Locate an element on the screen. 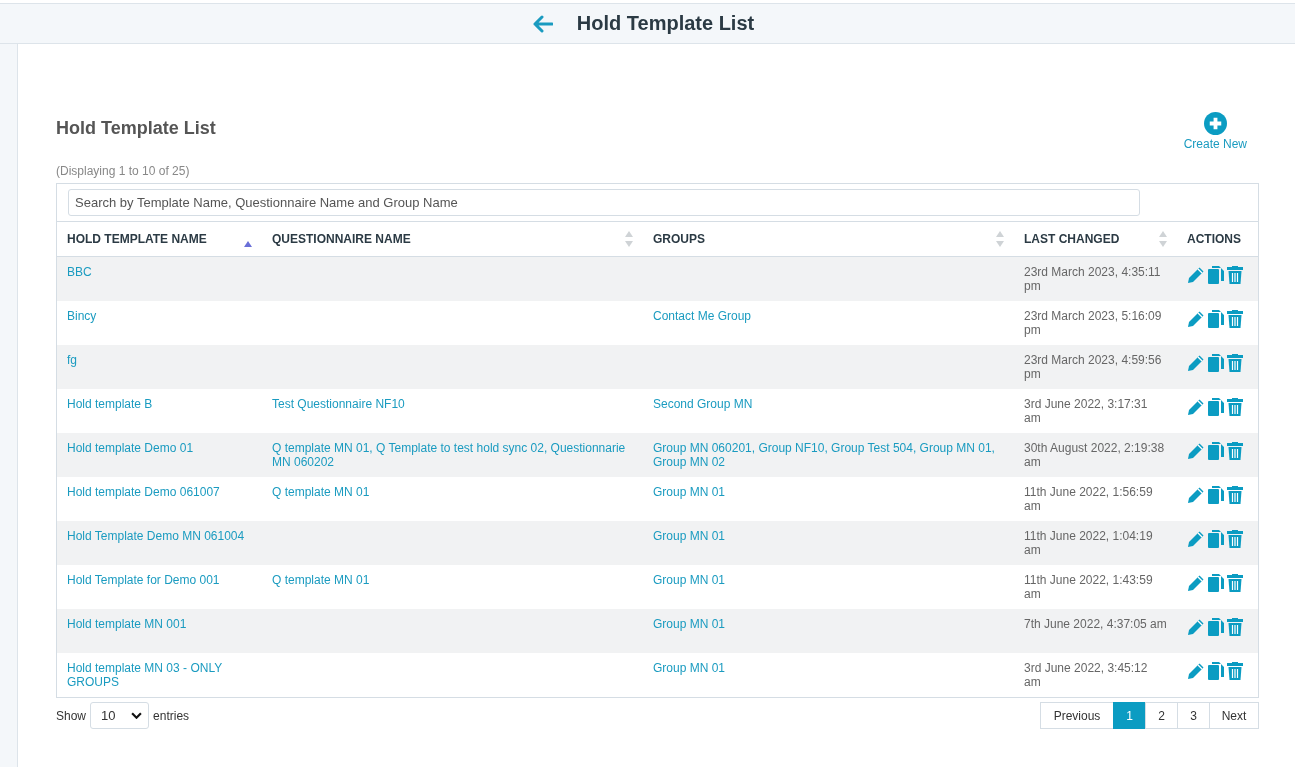  last-changed-cell: 23rd March 2023, 4:35:11 pm is located at coordinates (1092, 279).